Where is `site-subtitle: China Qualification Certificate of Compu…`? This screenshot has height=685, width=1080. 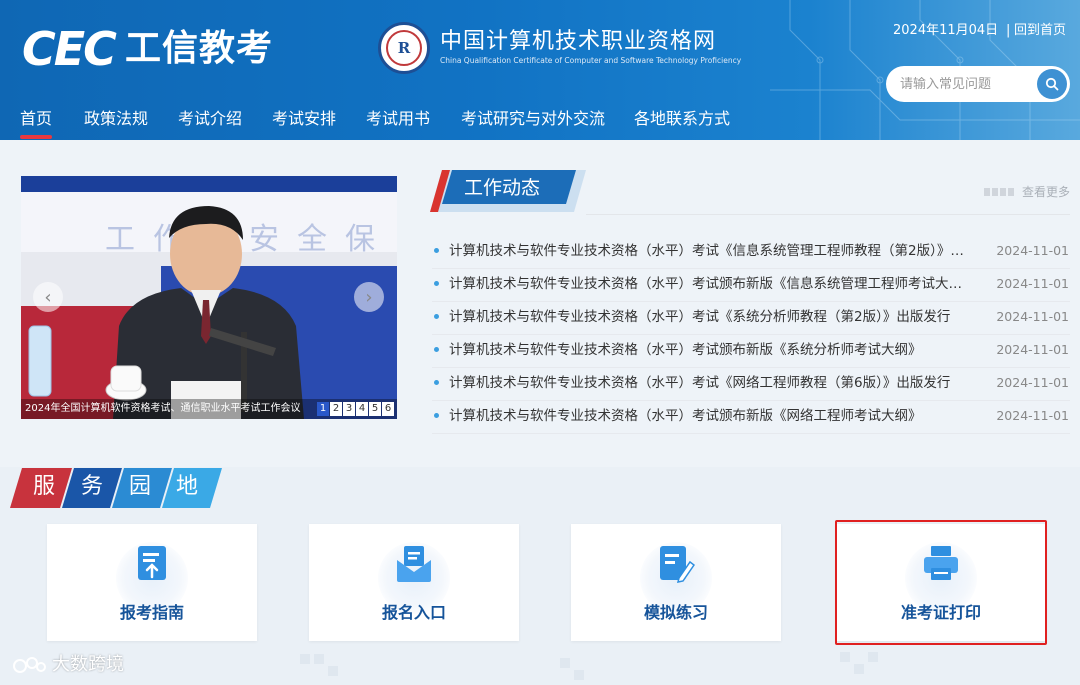 site-subtitle: China Qualification Certificate of Compu… is located at coordinates (591, 60).